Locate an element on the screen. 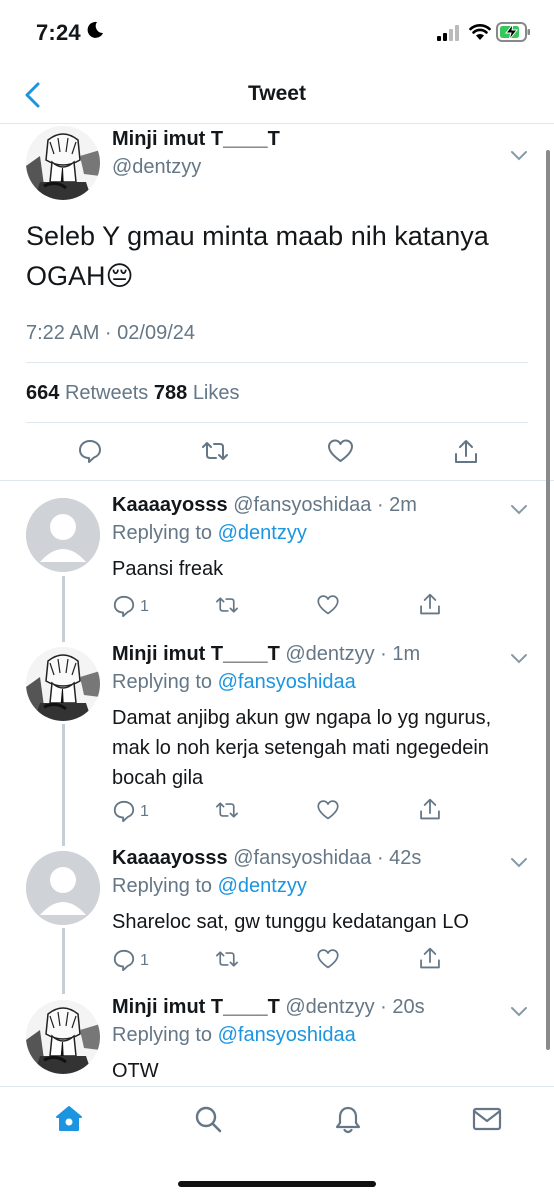 The height and width of the screenshot is (1200, 554). search-icon is located at coordinates (208, 1119).